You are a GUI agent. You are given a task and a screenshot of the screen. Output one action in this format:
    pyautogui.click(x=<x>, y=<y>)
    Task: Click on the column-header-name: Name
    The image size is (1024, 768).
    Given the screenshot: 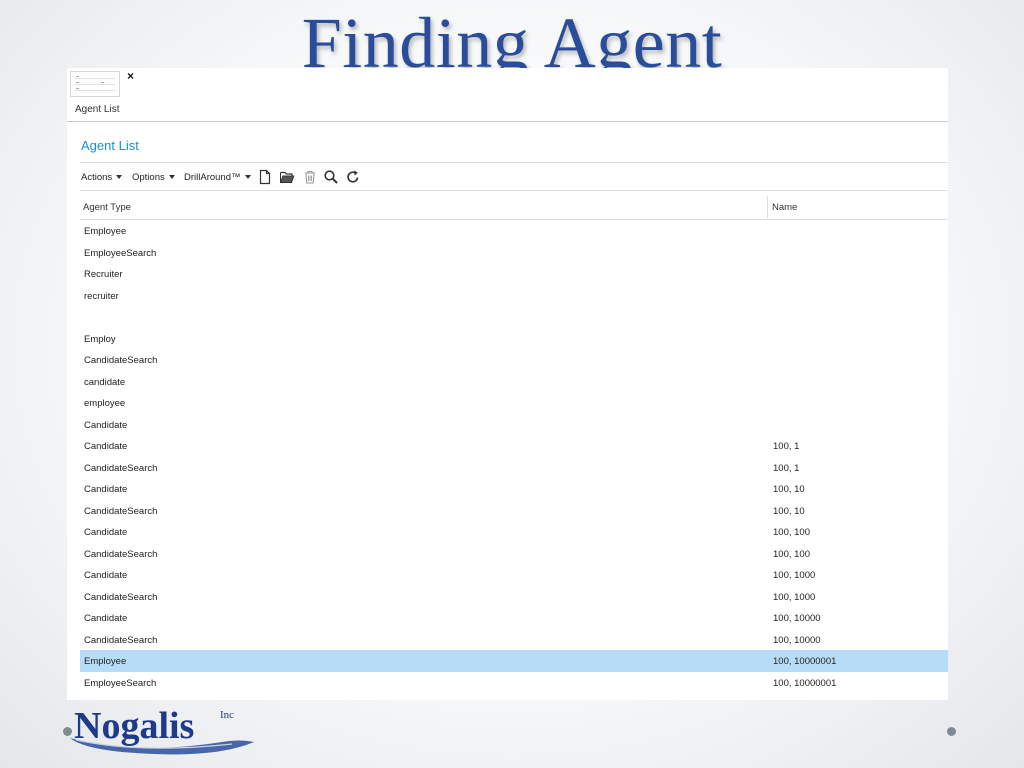 What is the action you would take?
    pyautogui.click(x=784, y=207)
    